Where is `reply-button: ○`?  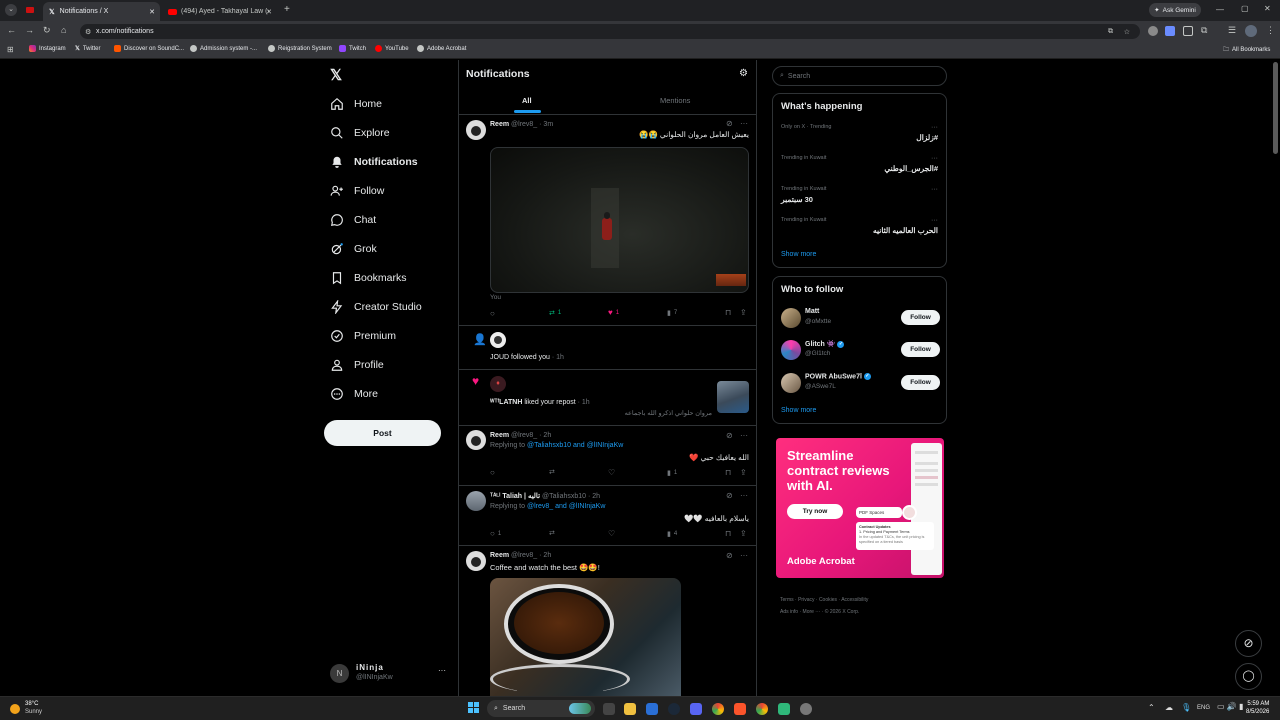
reply-button: ○ is located at coordinates (492, 472).